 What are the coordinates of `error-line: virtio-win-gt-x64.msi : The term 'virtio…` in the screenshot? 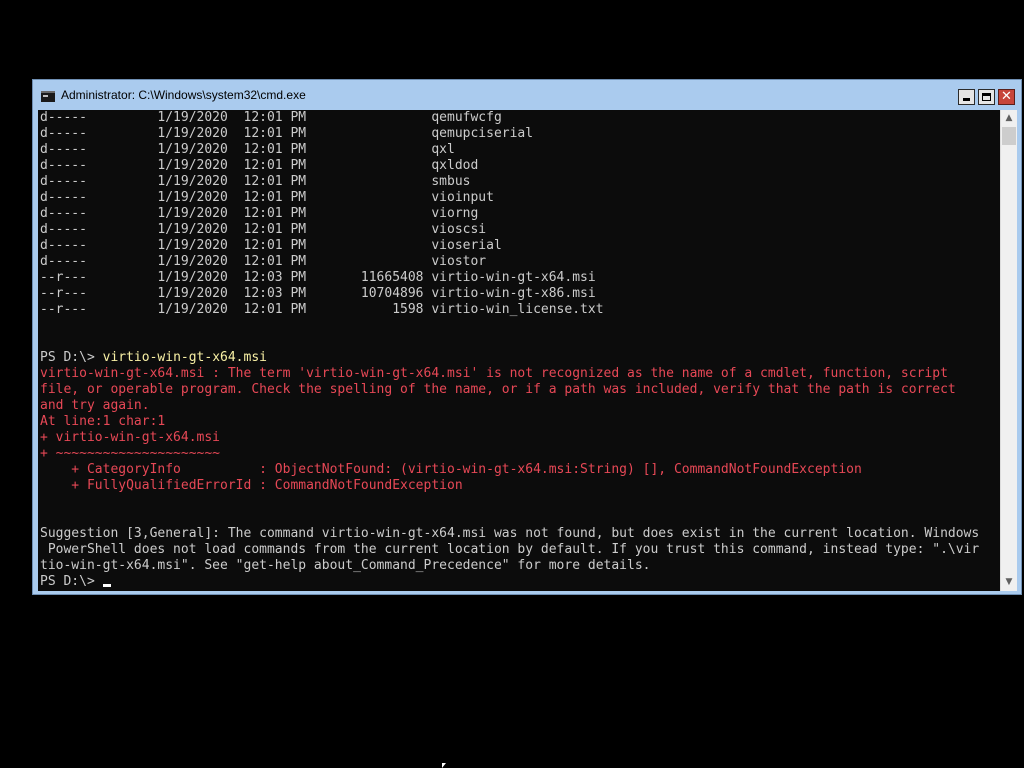 It's located at (494, 373).